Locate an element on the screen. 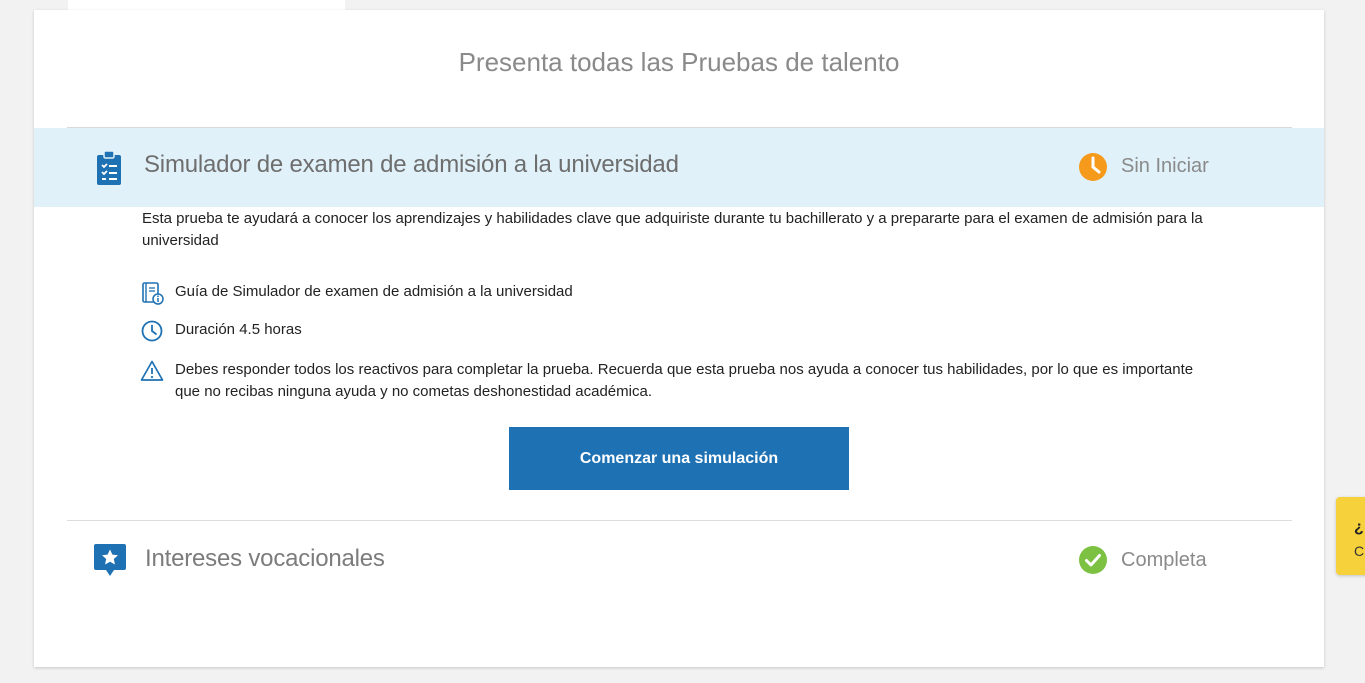 The height and width of the screenshot is (683, 1365). help-widget-title: ¿ is located at coordinates (1359, 527).